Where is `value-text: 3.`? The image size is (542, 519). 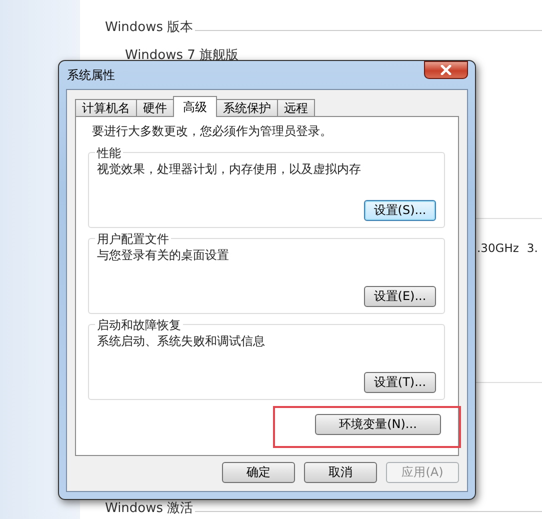 value-text: 3. is located at coordinates (532, 248).